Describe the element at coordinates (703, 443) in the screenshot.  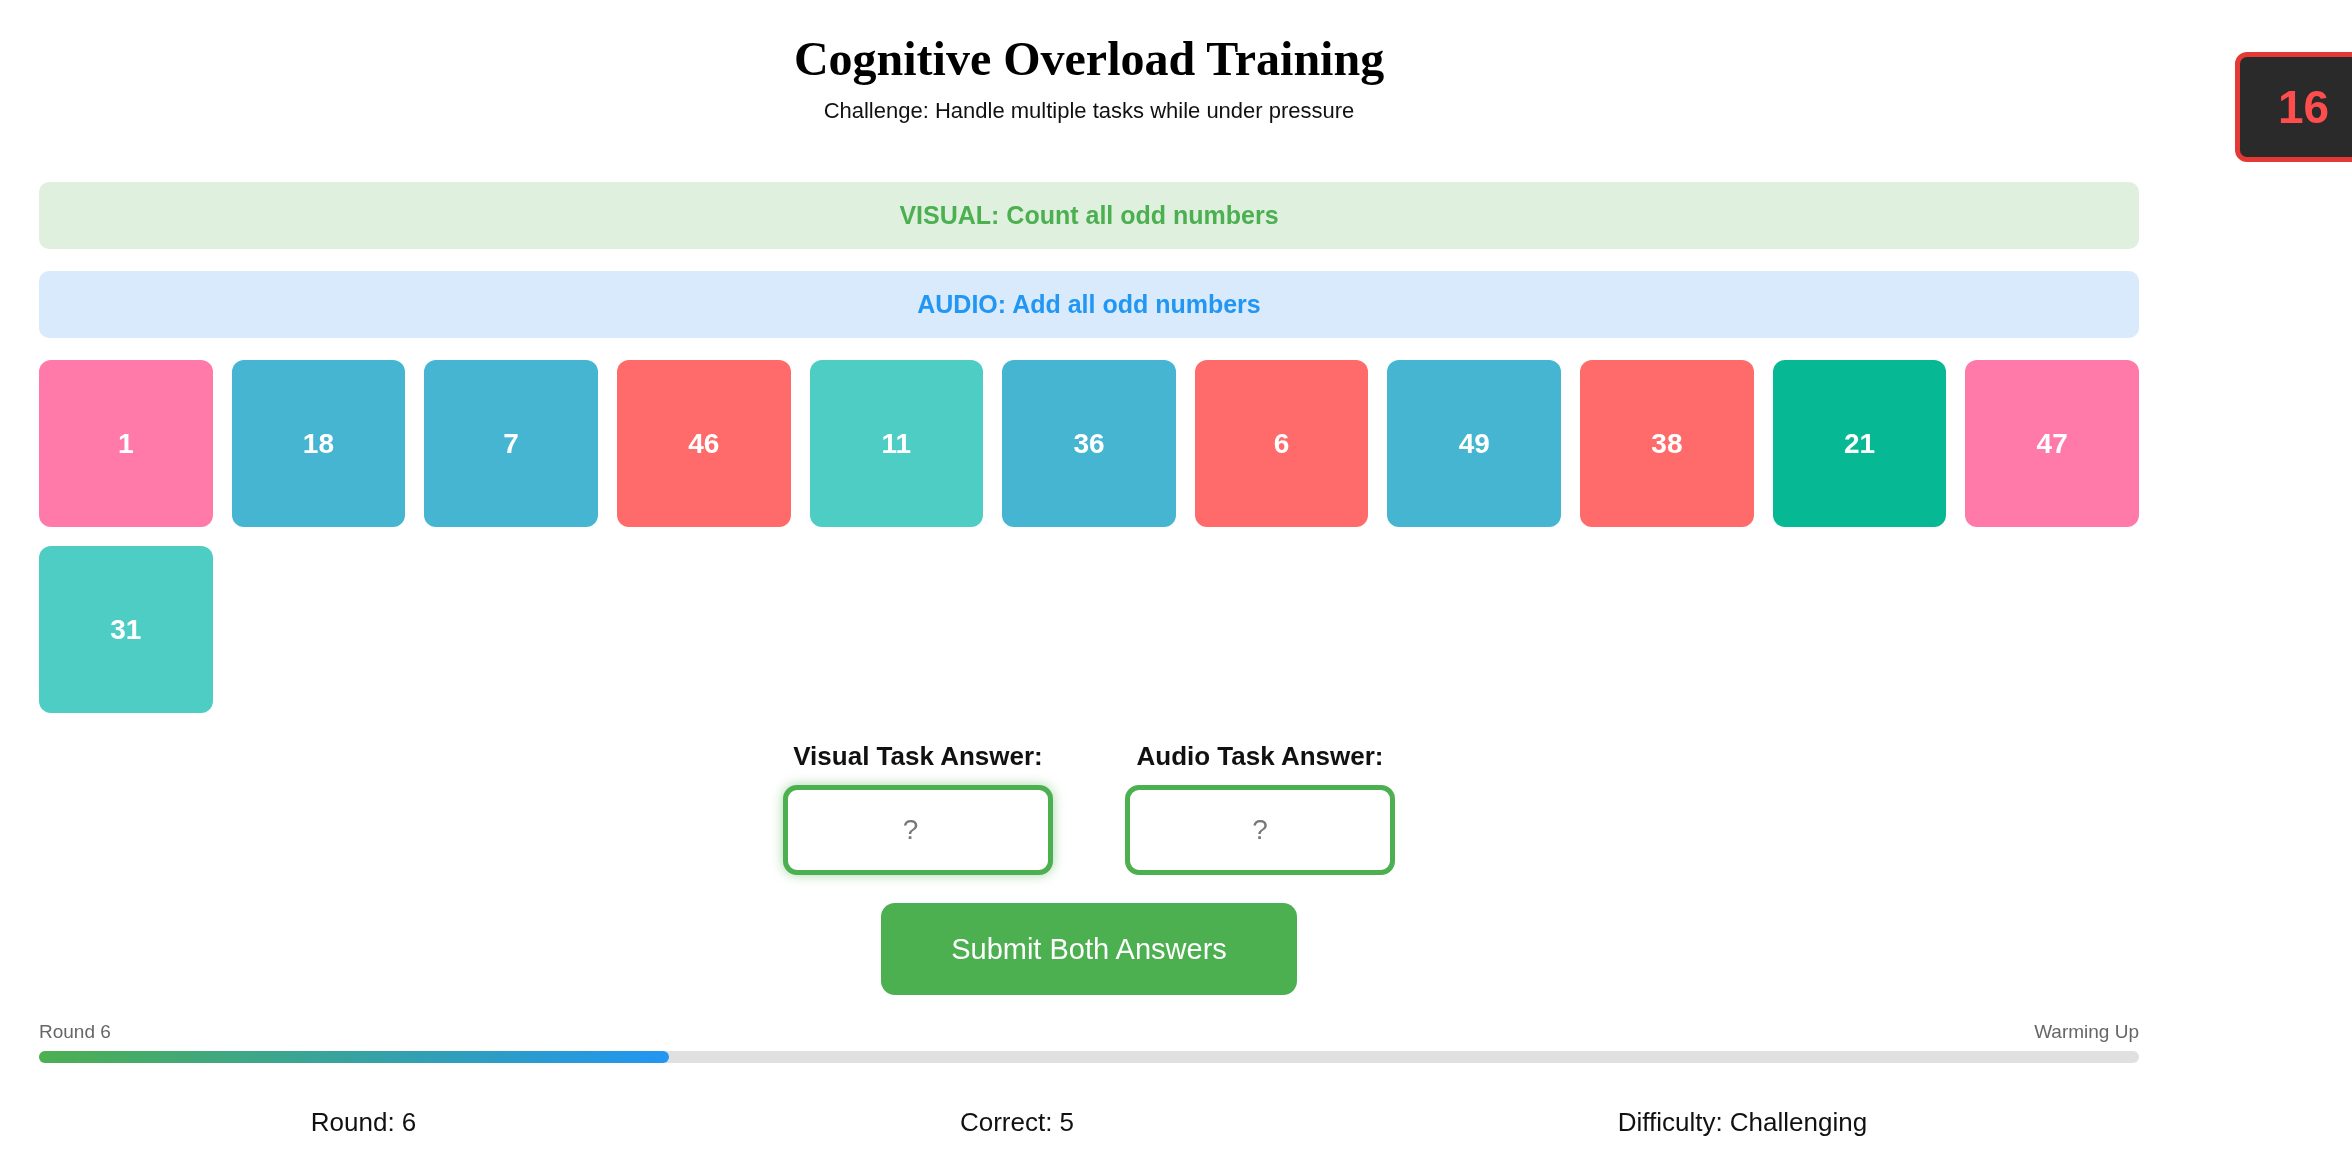
I see `number-tile: 46` at that location.